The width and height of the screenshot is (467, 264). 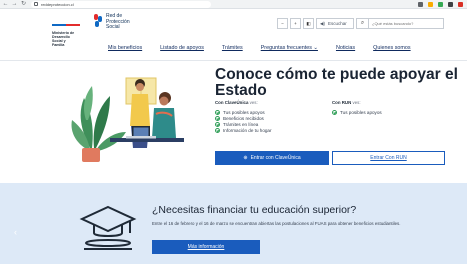 What do you see at coordinates (275, 158) in the screenshot?
I see `login-claveunica-label: Entrar con ClaveÚnica` at bounding box center [275, 158].